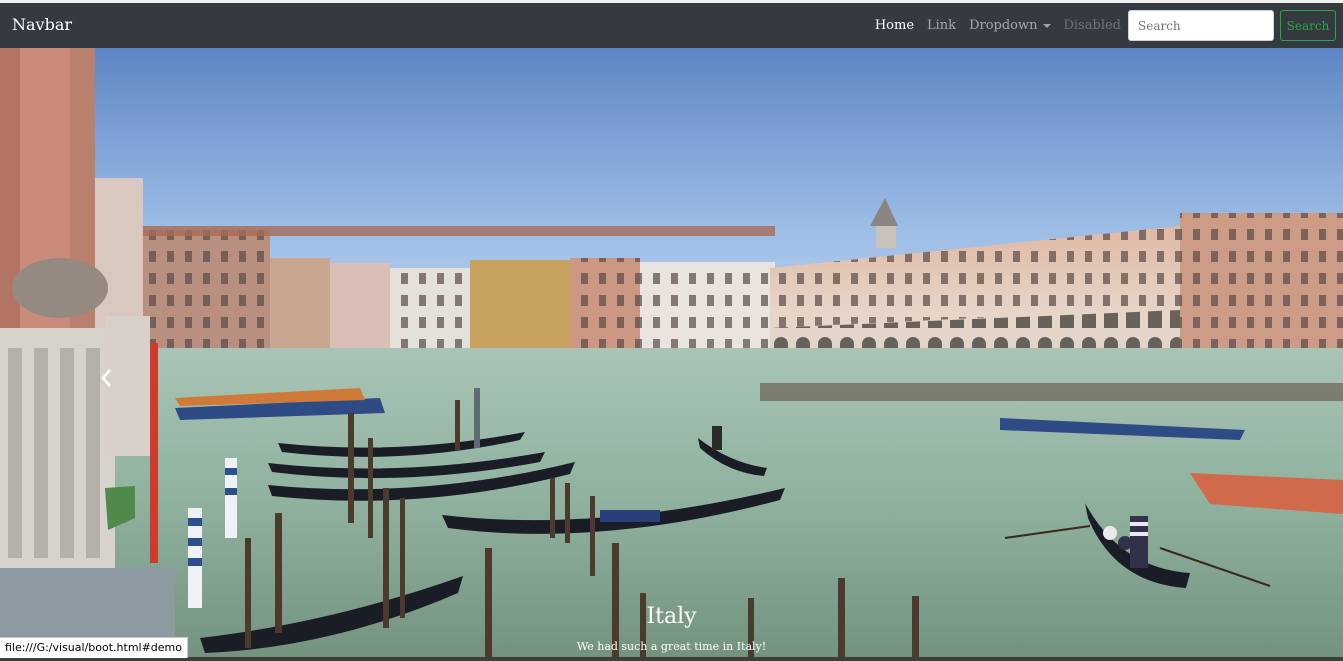 Image resolution: width=1343 pixels, height=661 pixels. I want to click on nav-links: Home Link Dropdown Disabled, so click(998, 25).